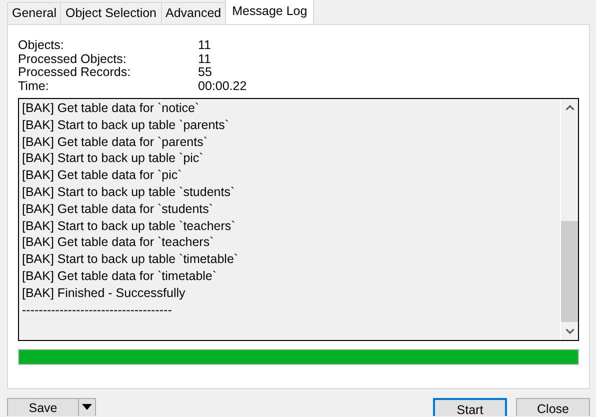  I want to click on stat-value: 55, so click(205, 73).